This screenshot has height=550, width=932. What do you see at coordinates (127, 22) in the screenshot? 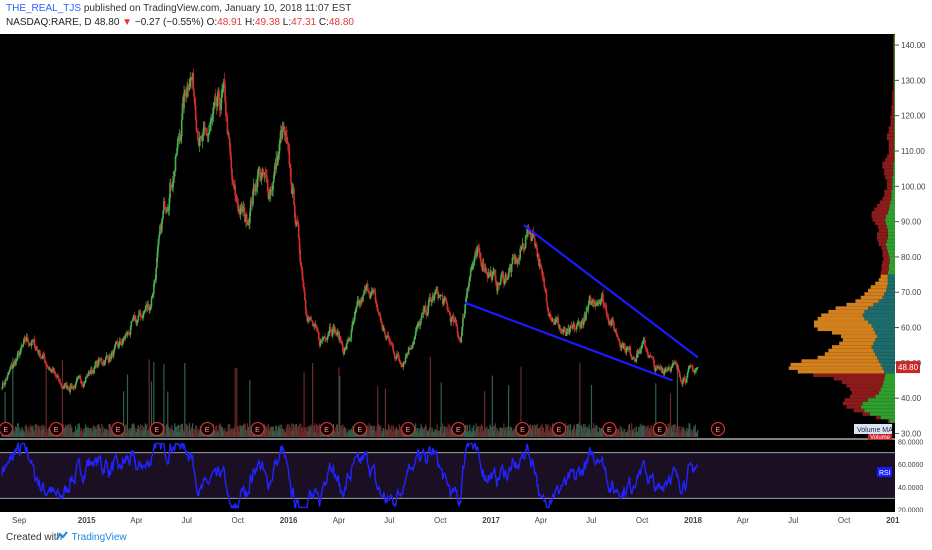
I see `down-arrow-icon: ▼` at bounding box center [127, 22].